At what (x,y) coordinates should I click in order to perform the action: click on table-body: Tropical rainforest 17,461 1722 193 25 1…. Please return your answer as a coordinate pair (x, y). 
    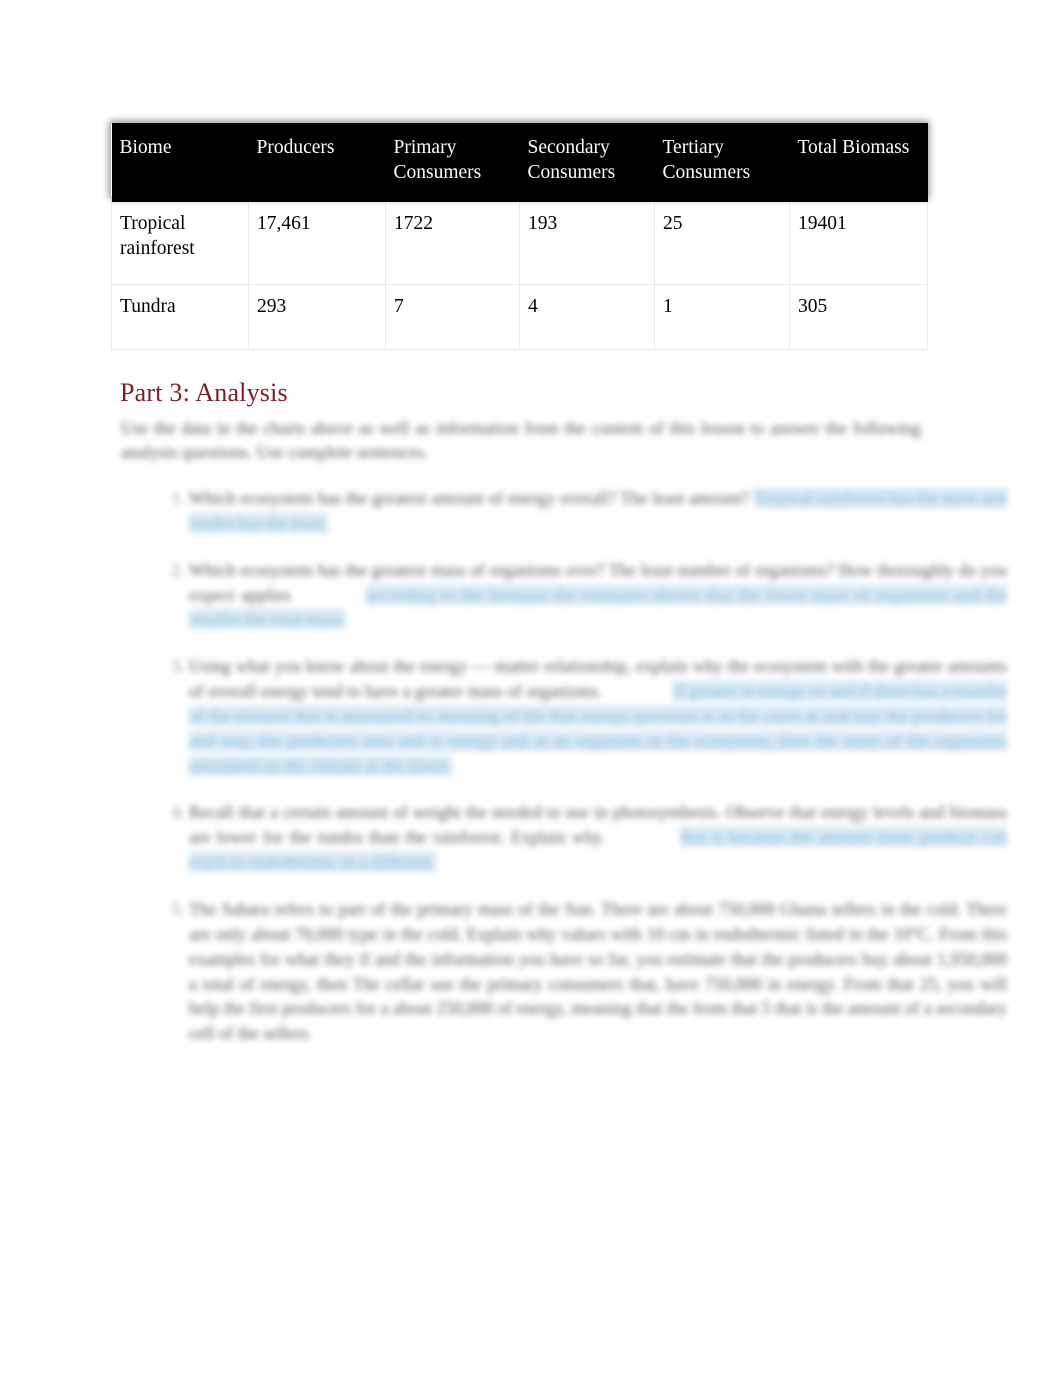
    Looking at the image, I should click on (519, 275).